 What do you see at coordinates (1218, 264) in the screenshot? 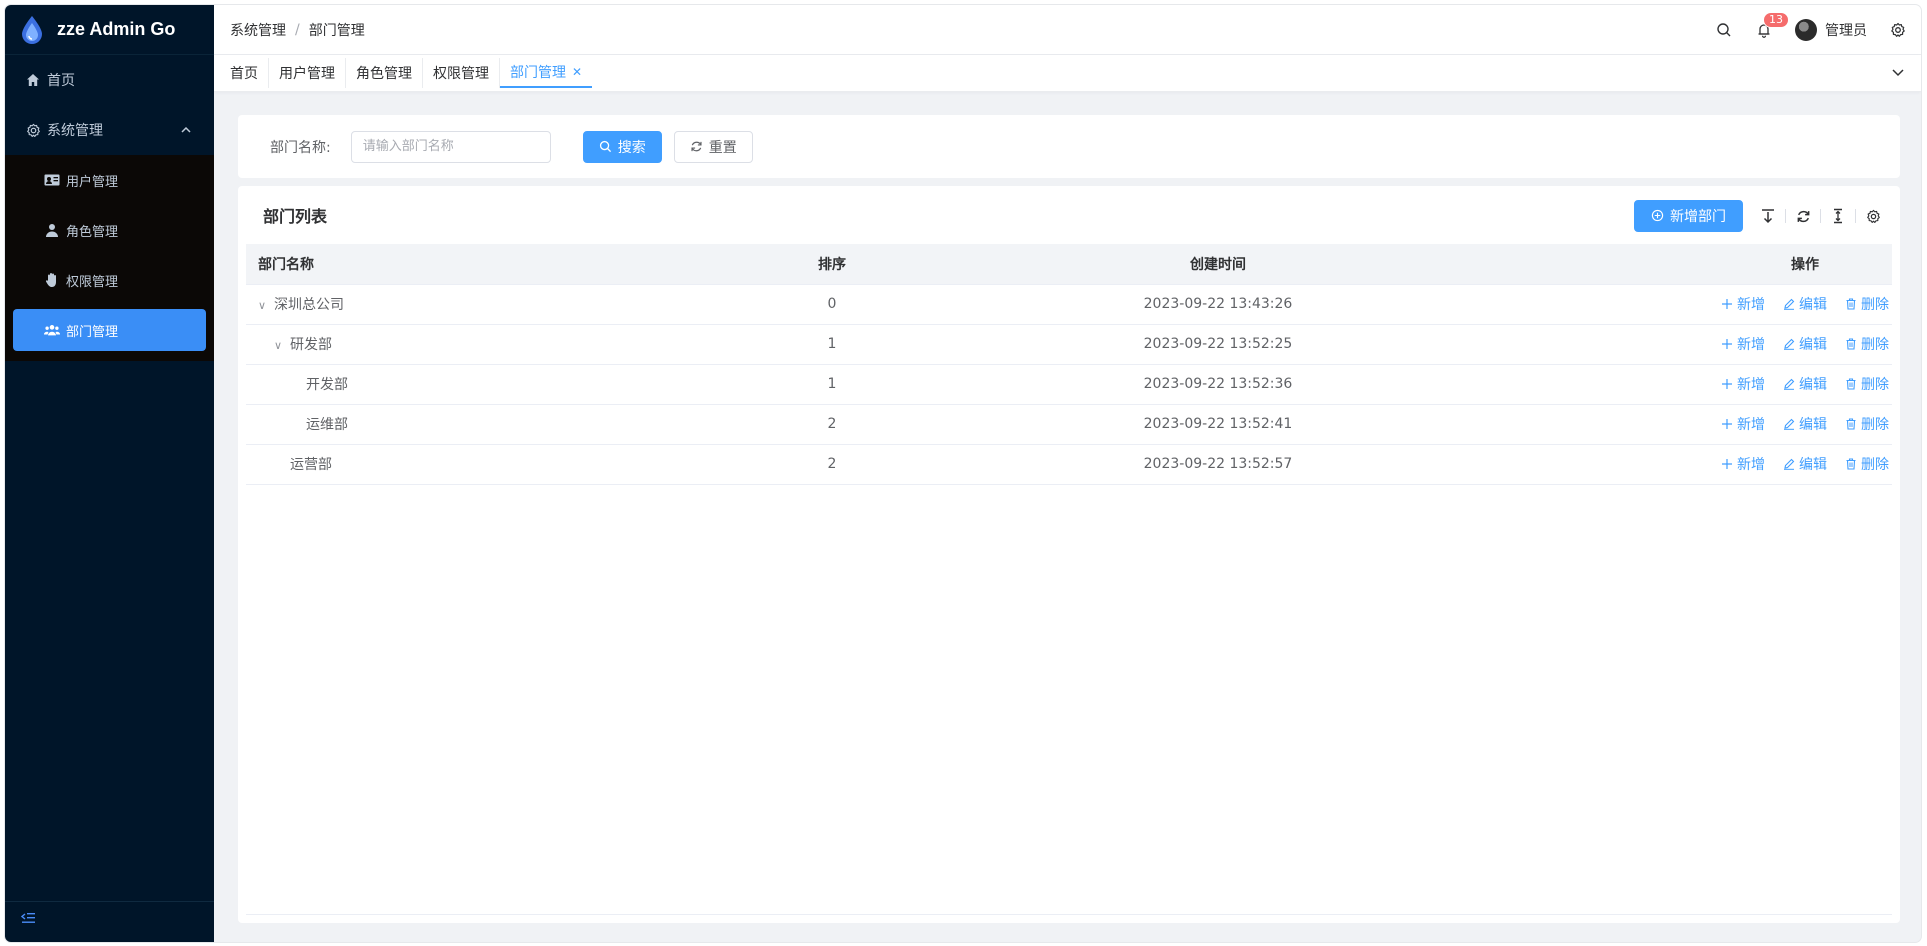
I see `column-header-created: 创建时间` at bounding box center [1218, 264].